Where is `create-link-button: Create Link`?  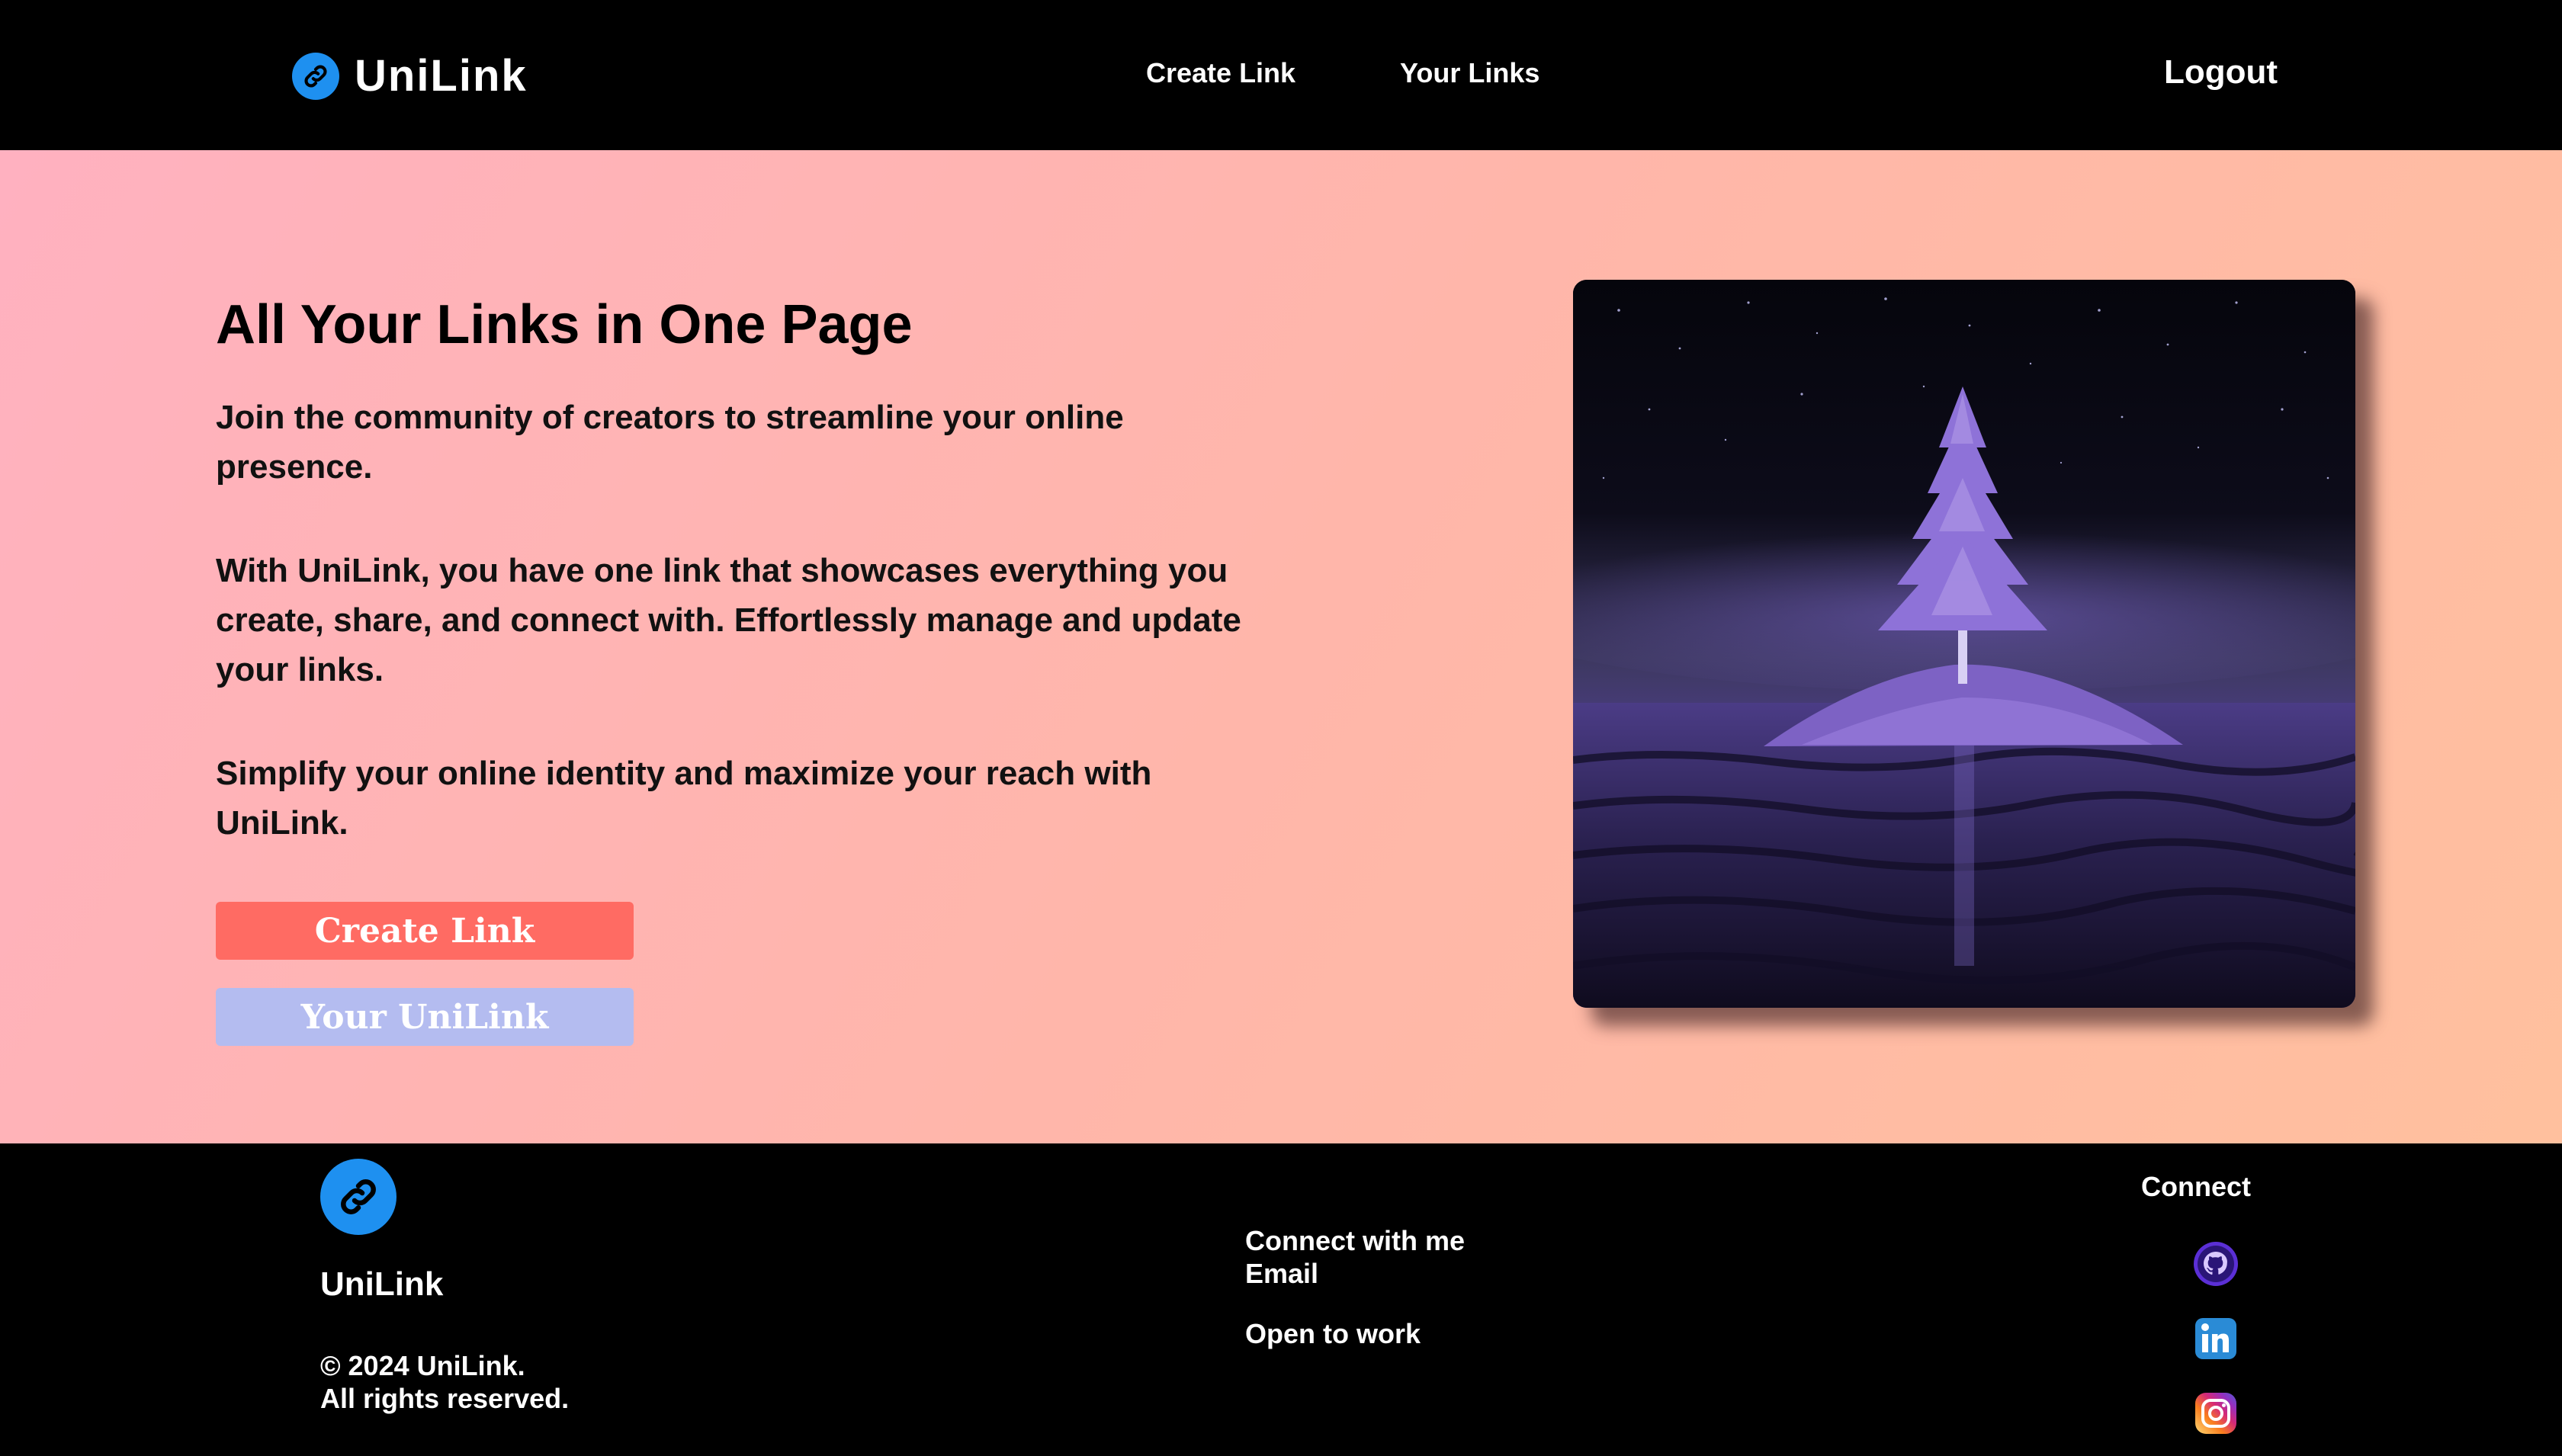 create-link-button: Create Link is located at coordinates (425, 931).